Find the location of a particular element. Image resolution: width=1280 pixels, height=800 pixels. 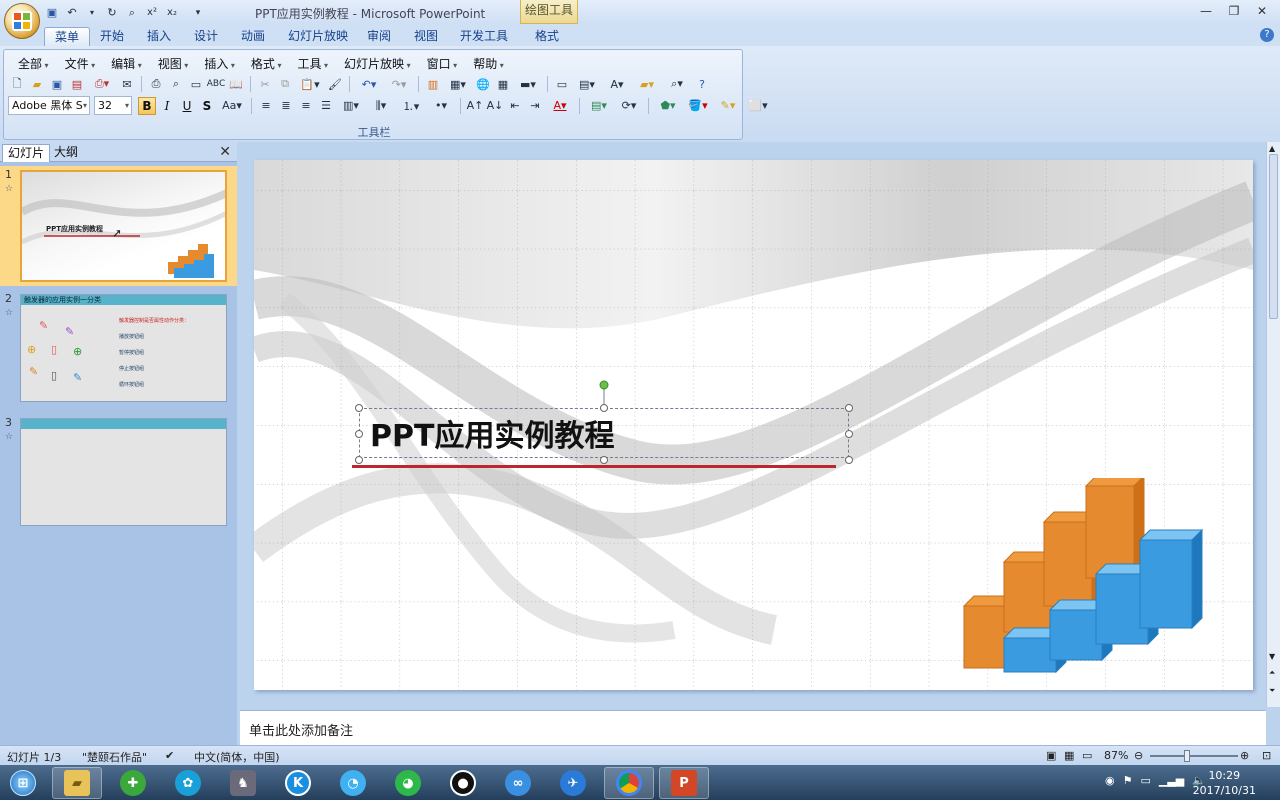

tab-menu: 菜单 is located at coordinates (67, 36).